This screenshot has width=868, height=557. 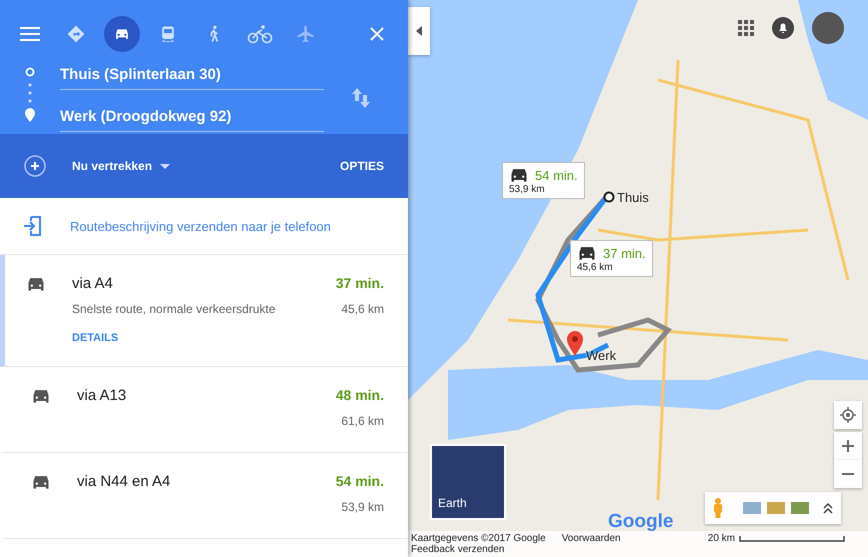 I want to click on airplane-icon, so click(x=306, y=34).